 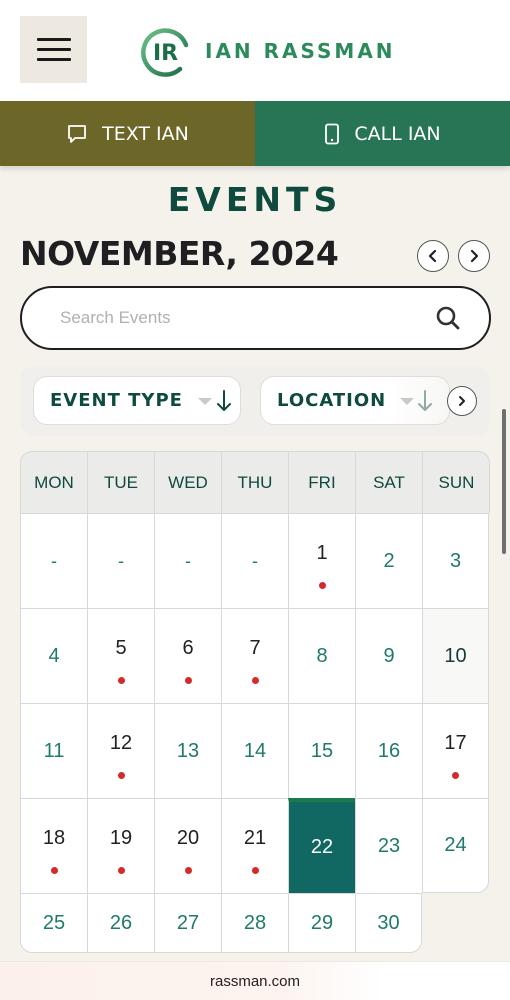 I want to click on calendar-day: 16, so click(x=388, y=750).